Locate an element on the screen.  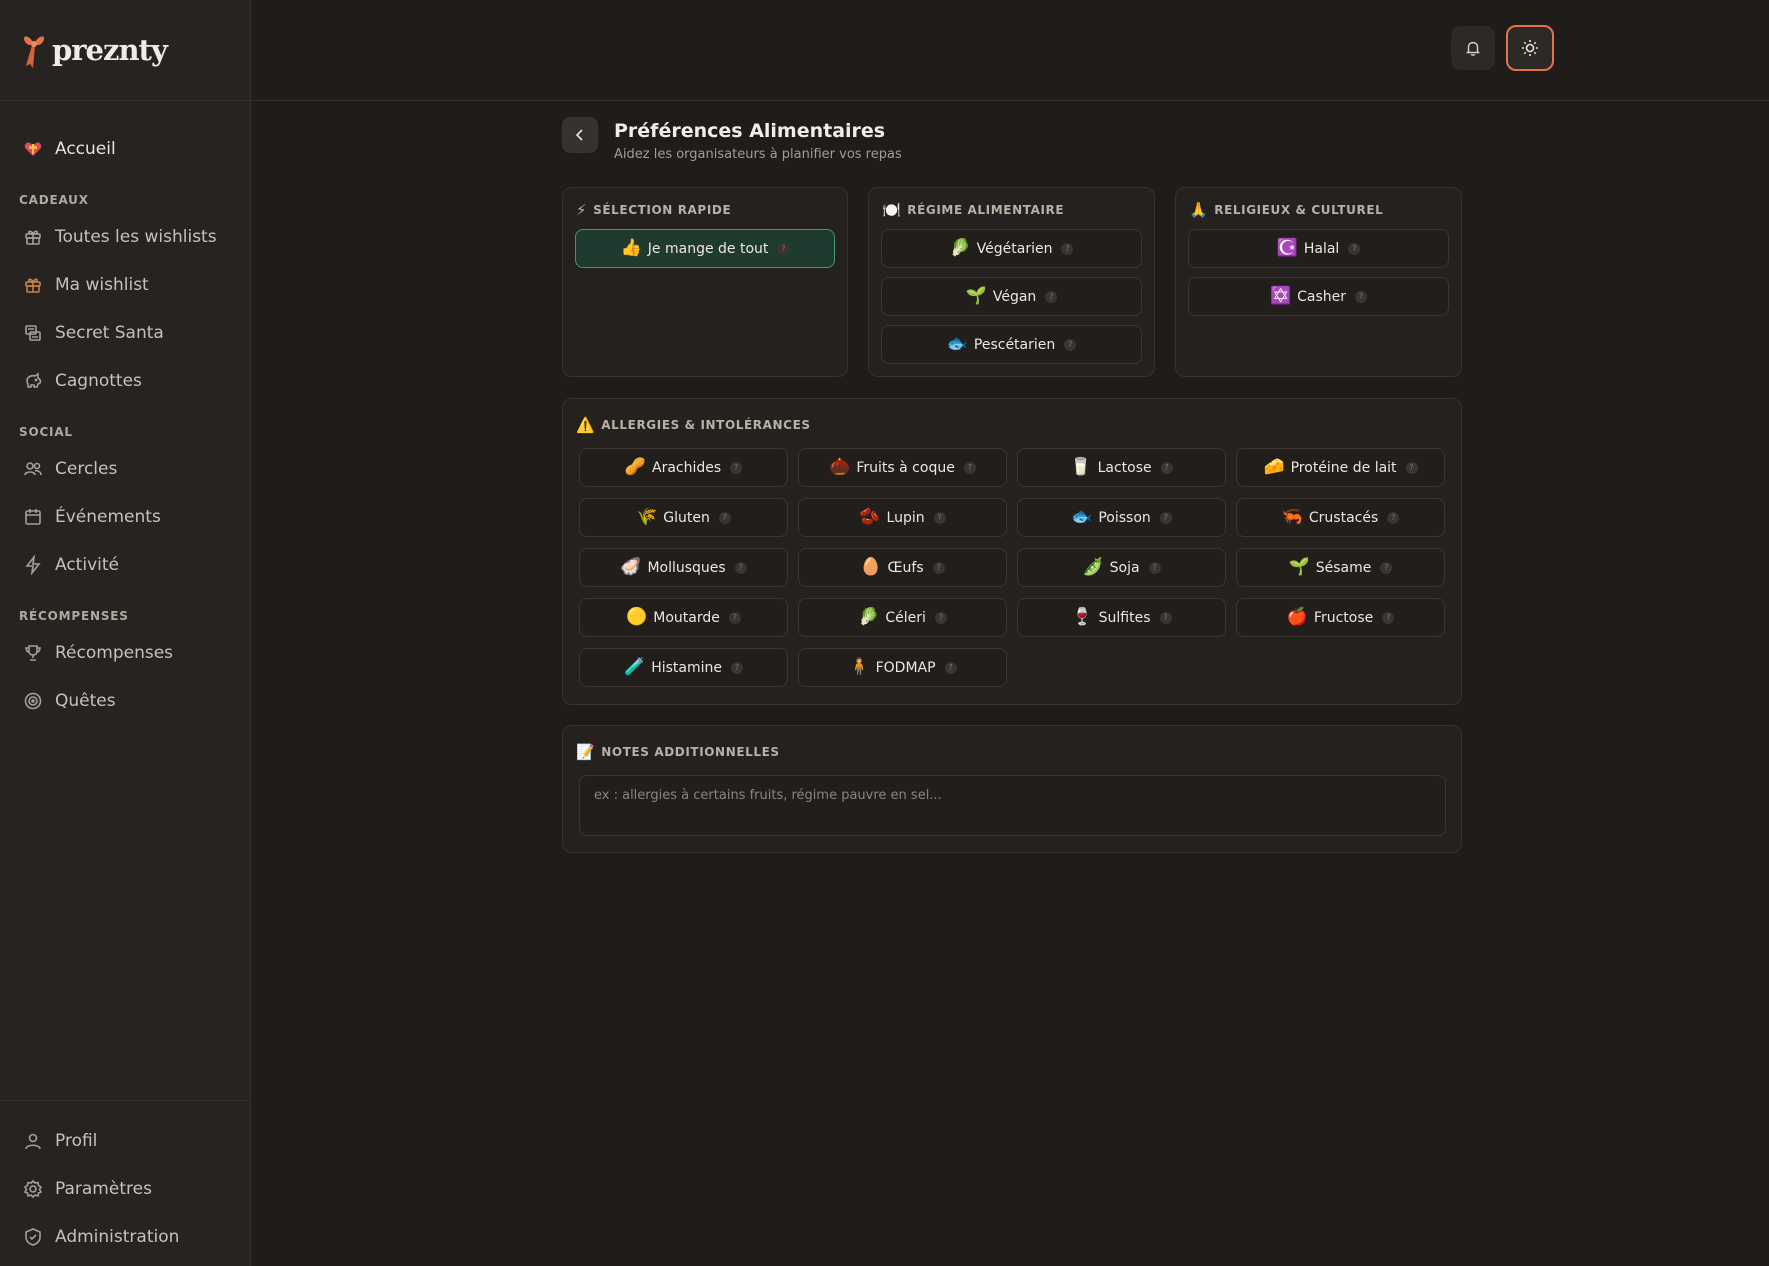
lightning-icon: ⚡ is located at coordinates (582, 210).